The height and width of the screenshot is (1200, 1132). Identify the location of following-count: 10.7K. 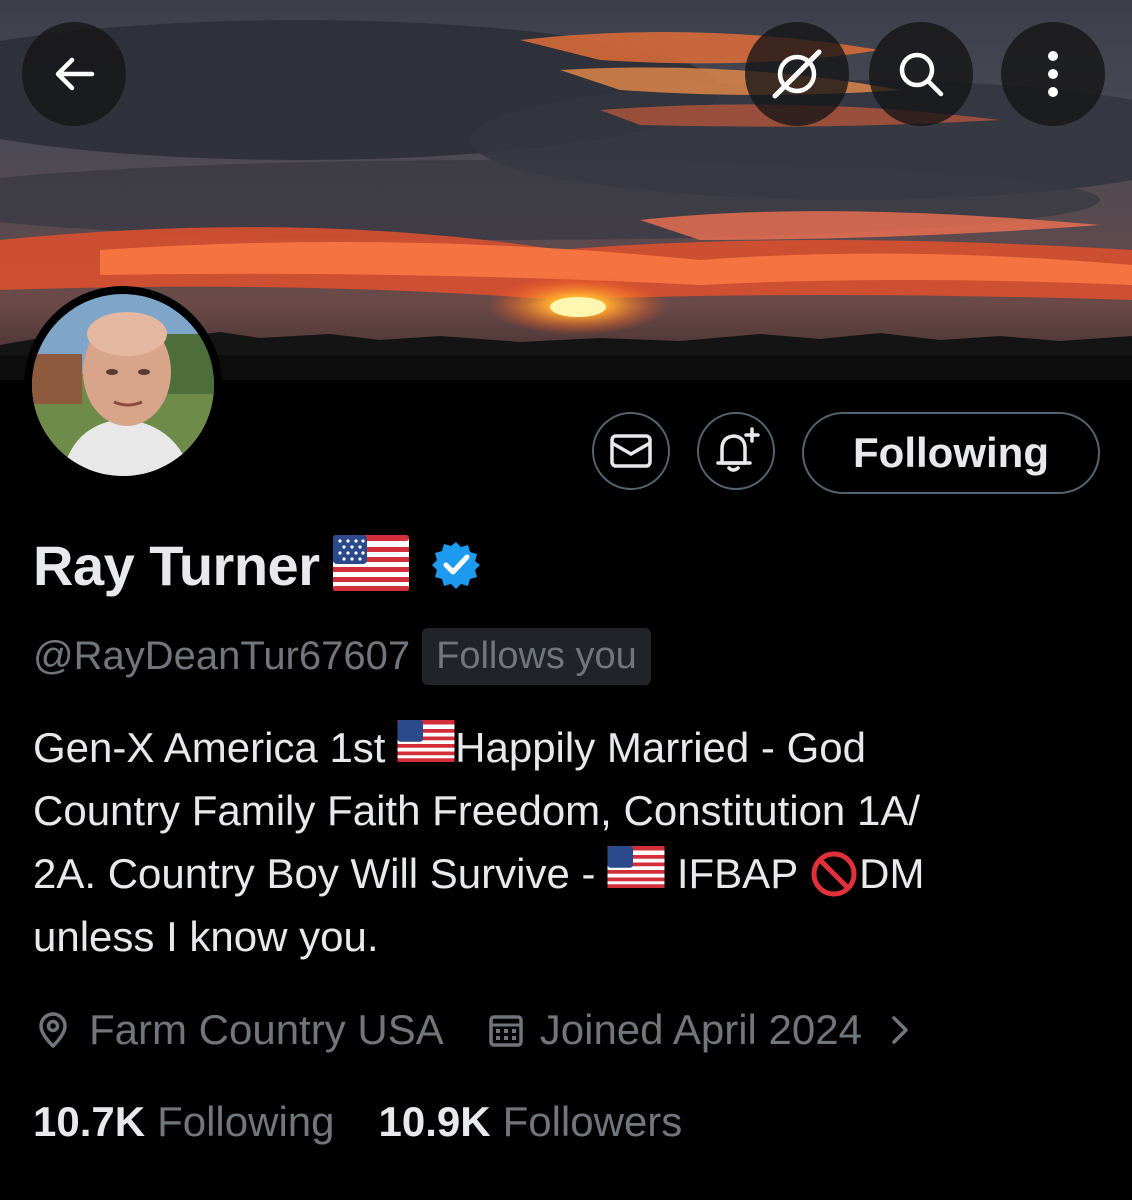
(89, 1121).